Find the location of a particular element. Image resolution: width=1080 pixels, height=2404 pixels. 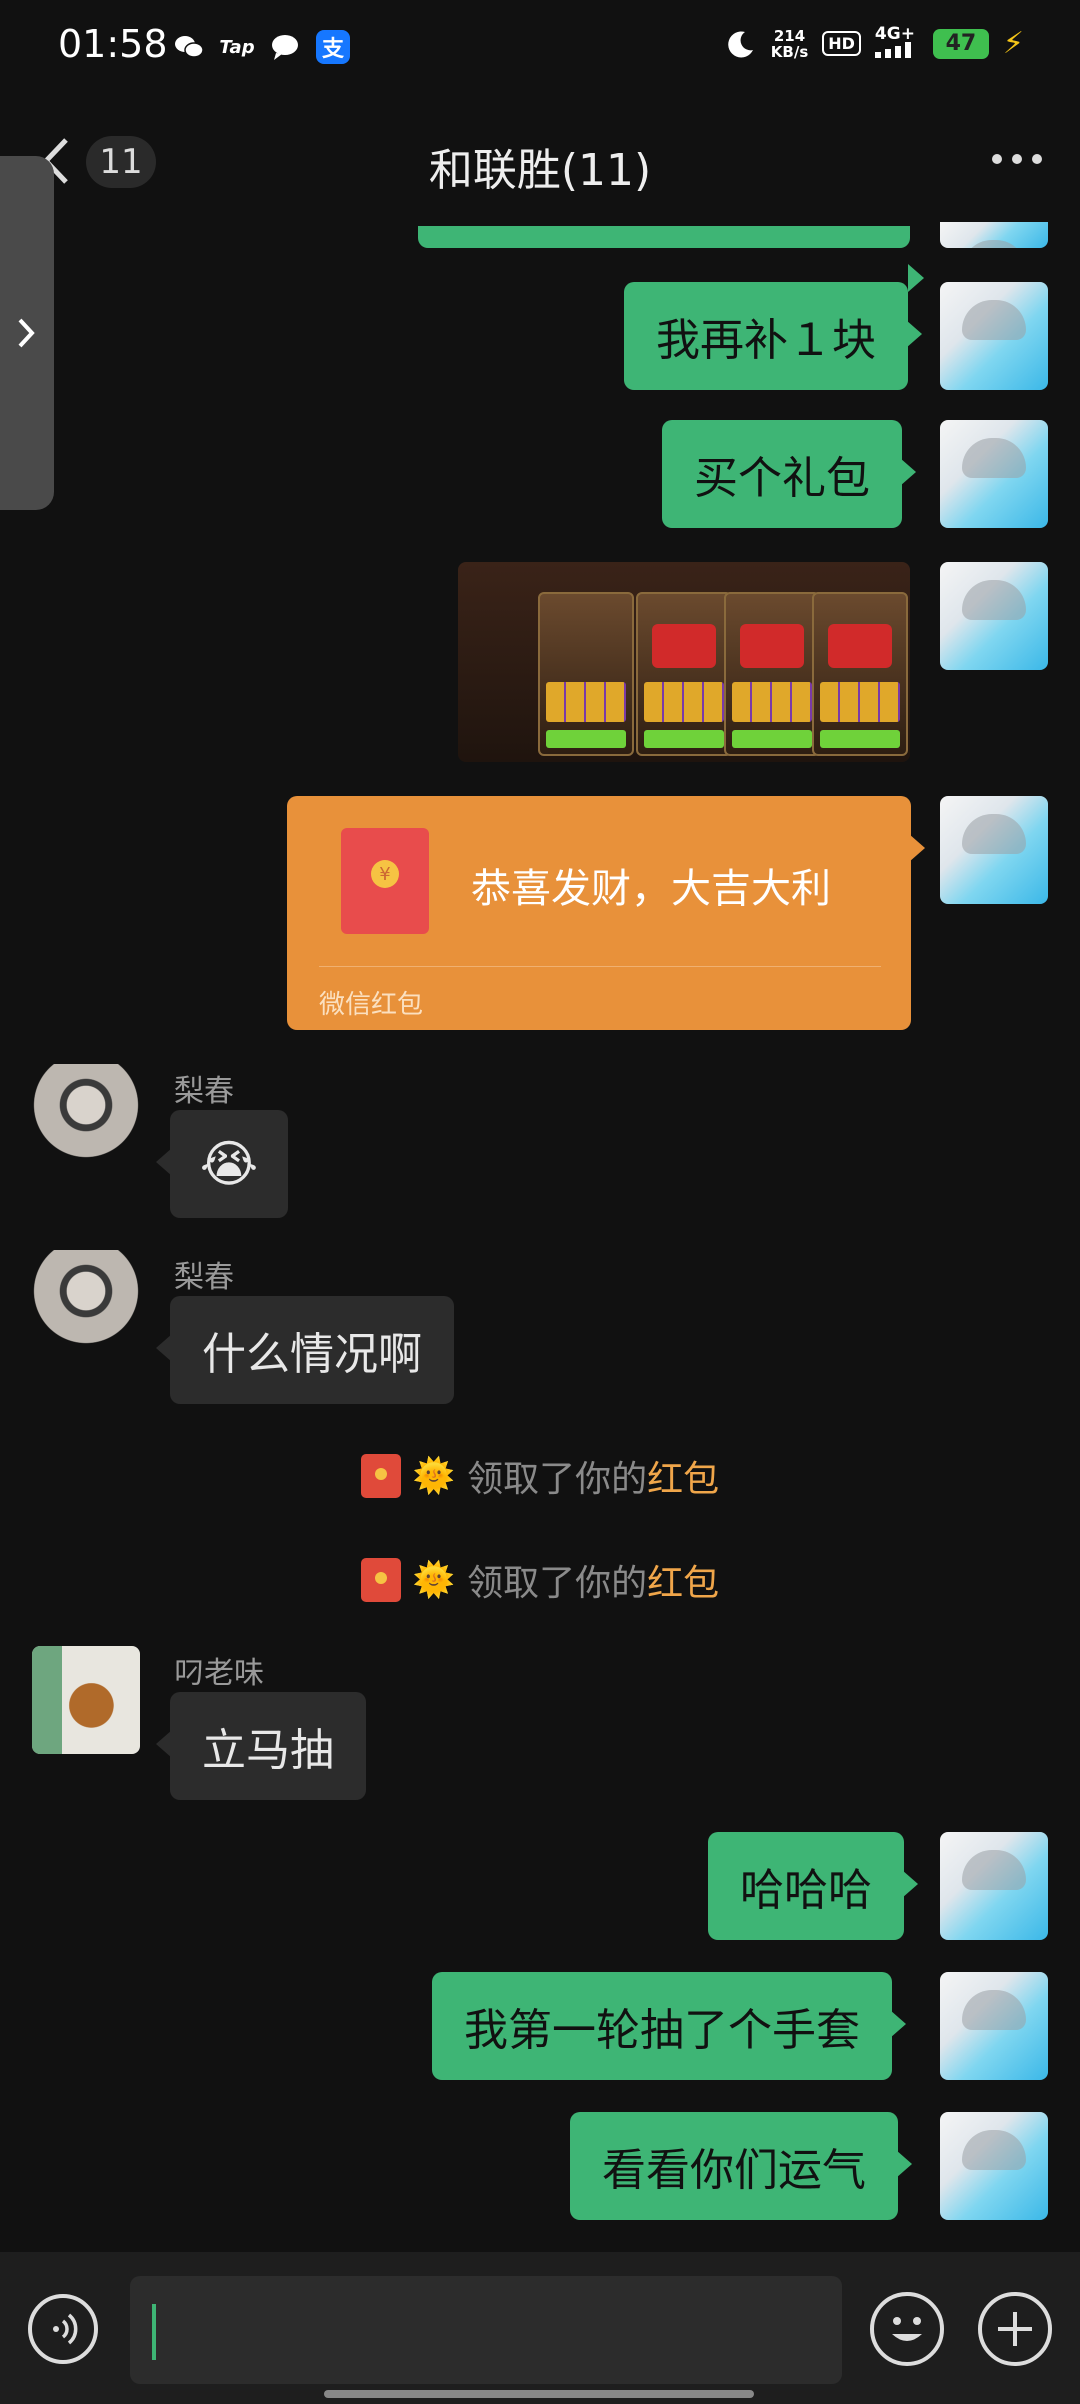

message-bubble: 哈哈哈 is located at coordinates (813, 1886).